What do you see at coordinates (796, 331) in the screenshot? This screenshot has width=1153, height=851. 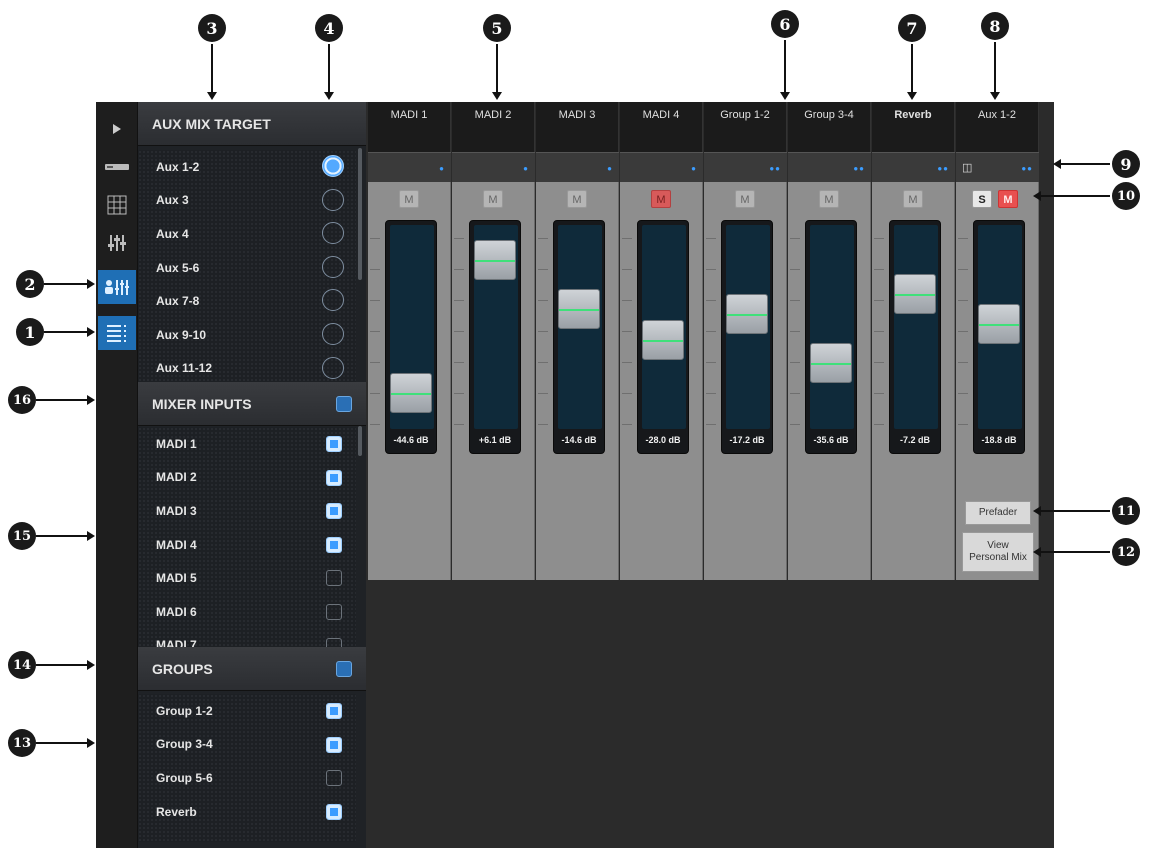 I see `fader-scale` at bounding box center [796, 331].